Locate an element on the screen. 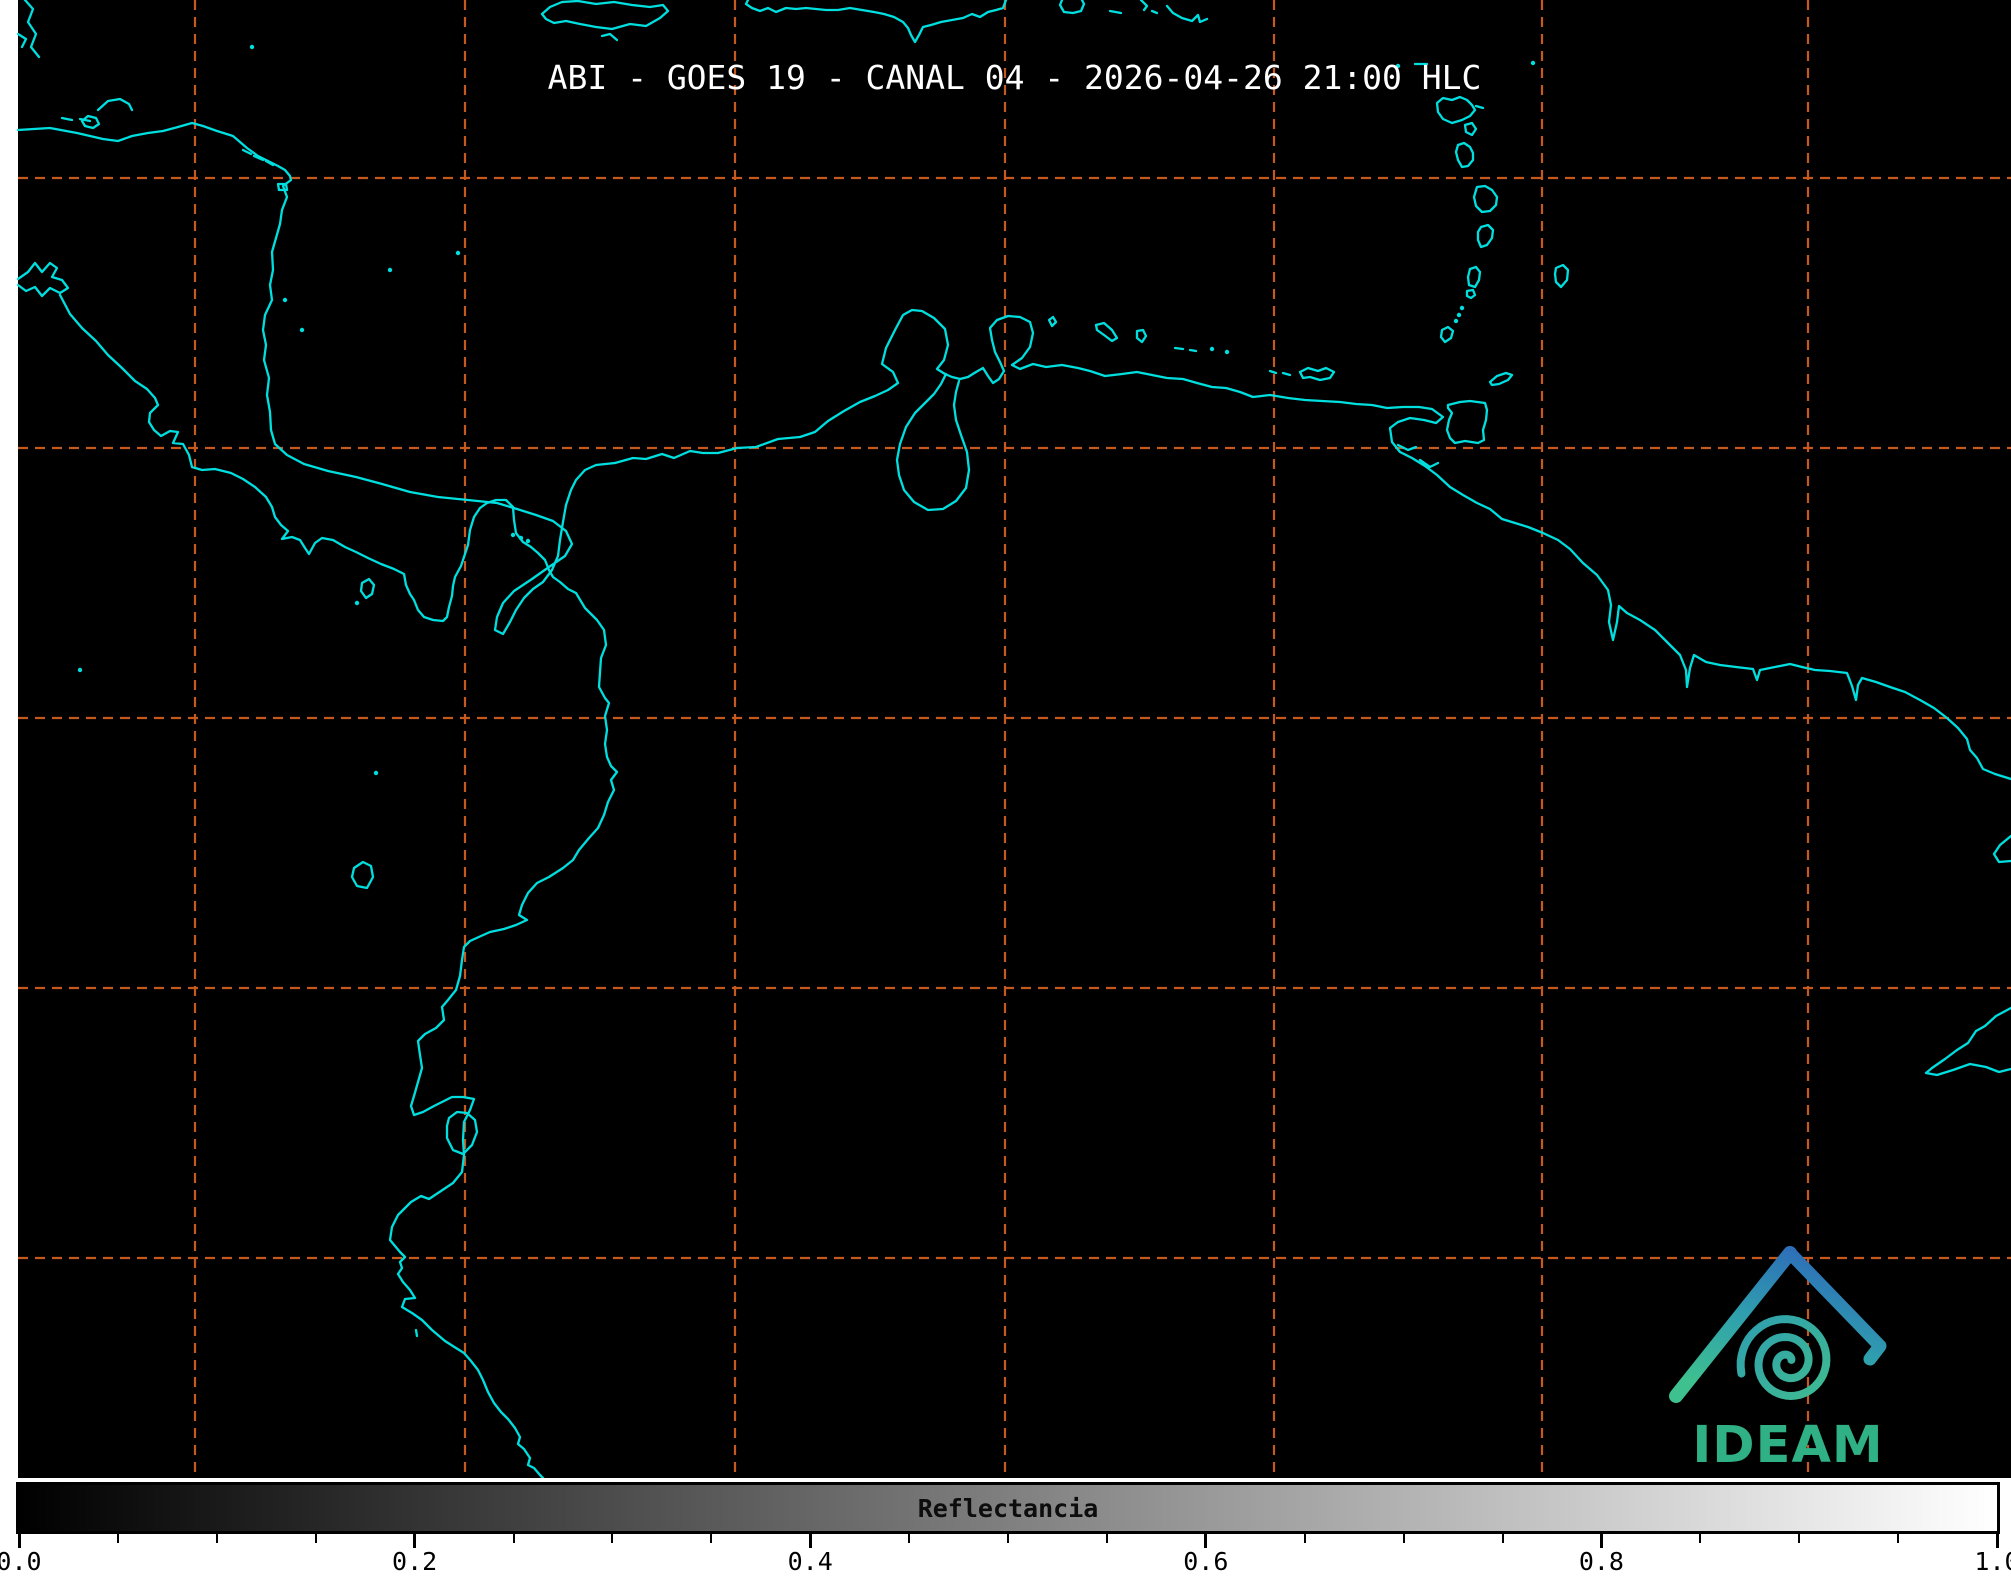 The width and height of the screenshot is (2011, 1577). coastline-hispaniola is located at coordinates (876, 22).